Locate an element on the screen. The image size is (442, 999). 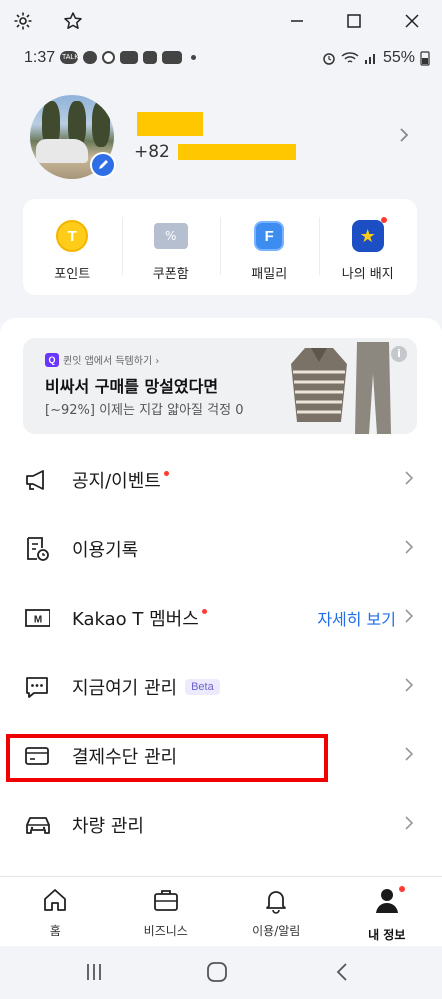
bottom-tab-bar: 홈 비즈니스 이용/알림 내 정보 is located at coordinates (221, 911).